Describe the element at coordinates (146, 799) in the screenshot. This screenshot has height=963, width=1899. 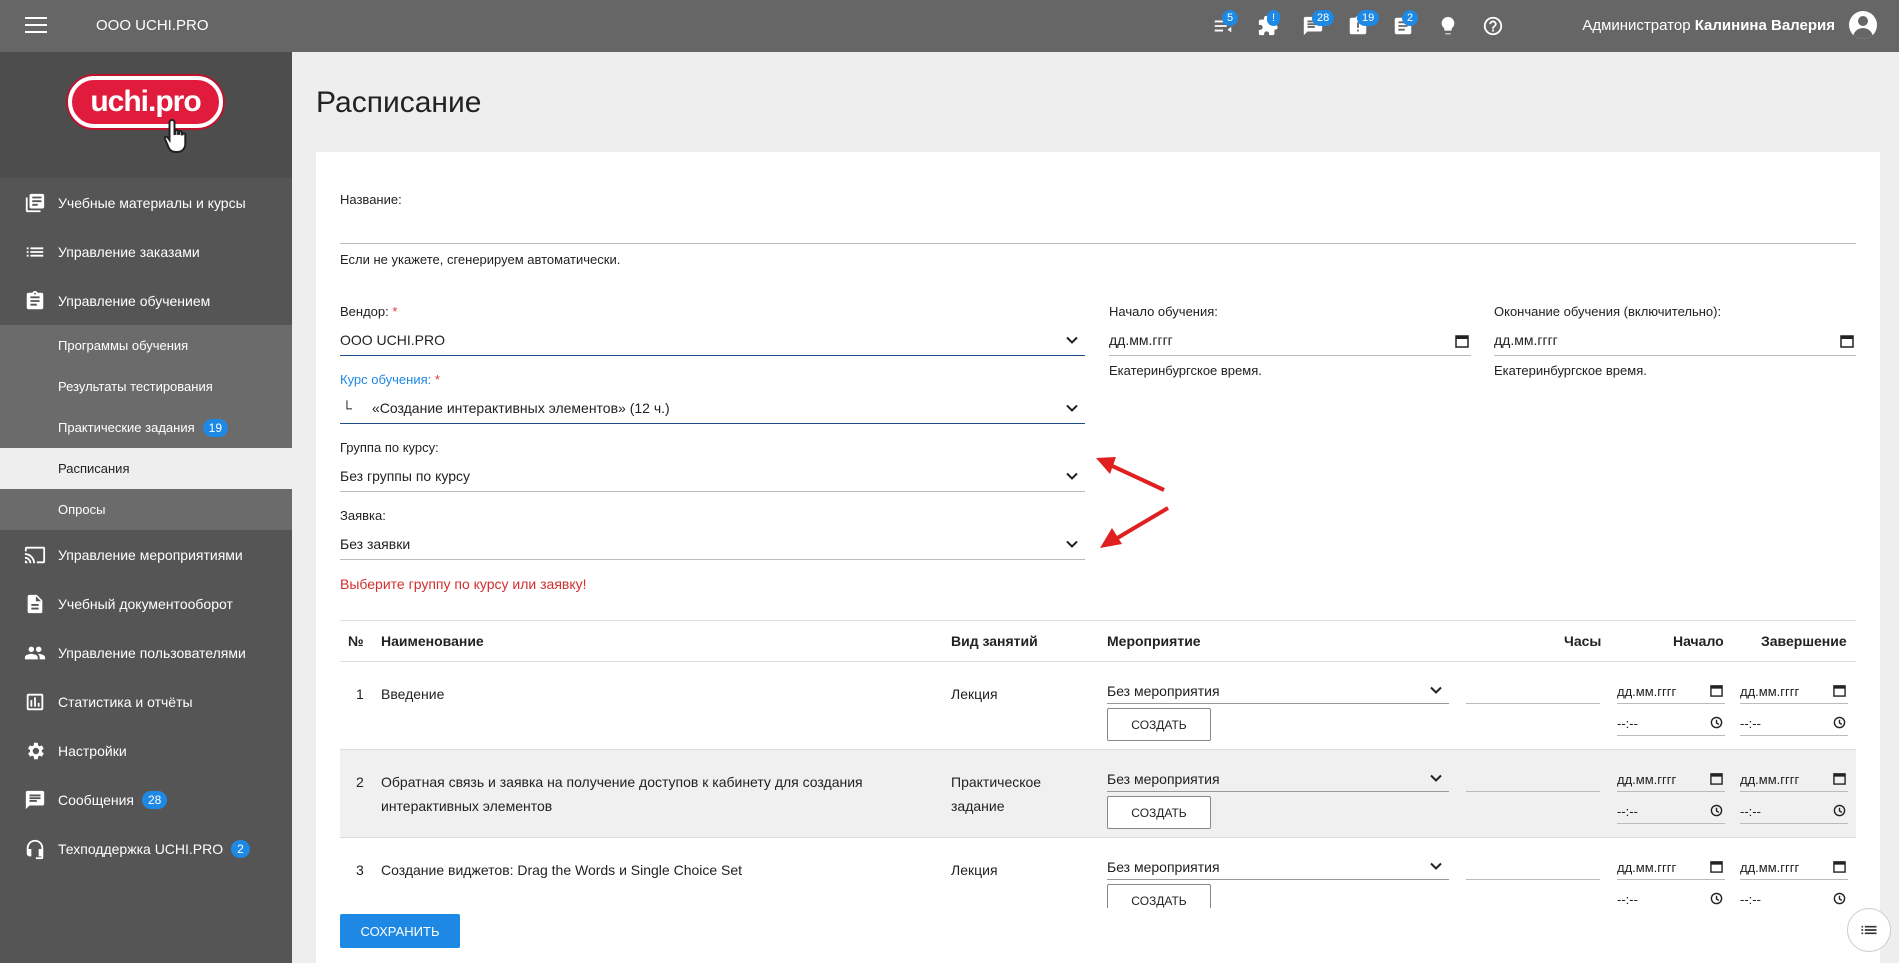
I see `sidebar-item-messages: Сообщения 28` at that location.